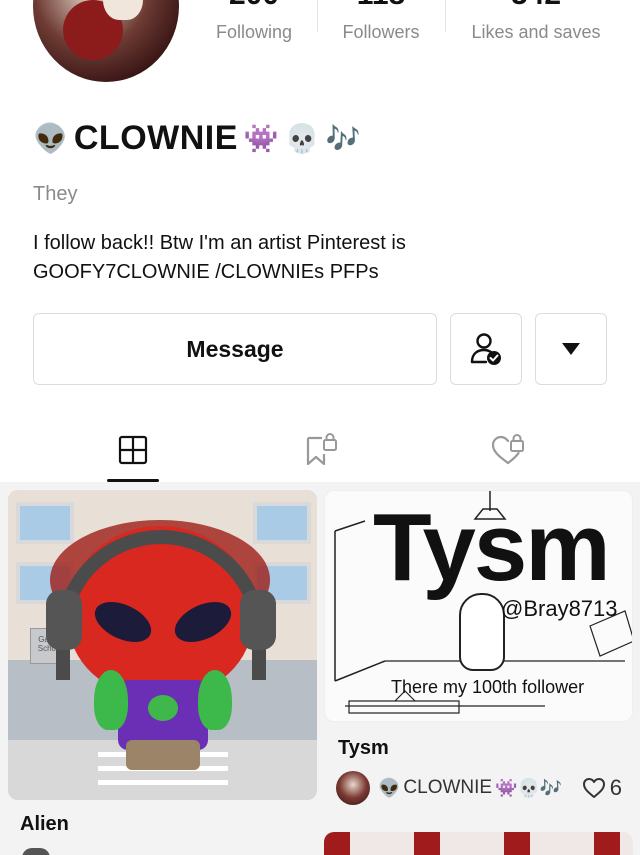 This screenshot has width=640, height=855. I want to click on profile-name-row: 👽 CLOWNIE 👾 💀 🎶, so click(197, 138).